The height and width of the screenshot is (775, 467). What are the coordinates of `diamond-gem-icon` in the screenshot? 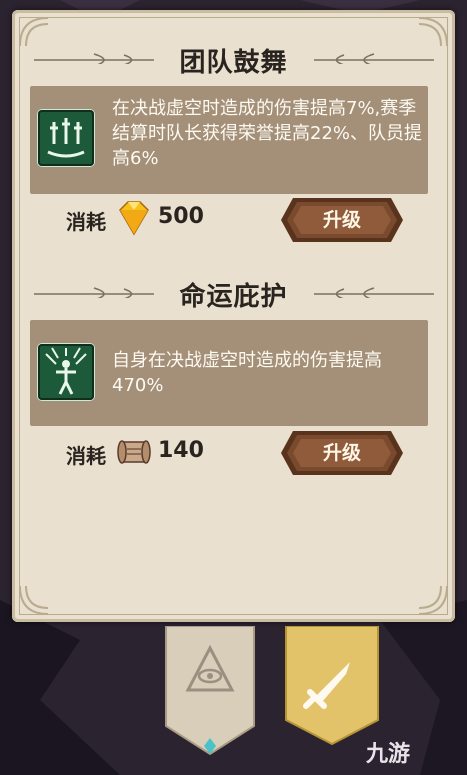 It's located at (134, 218).